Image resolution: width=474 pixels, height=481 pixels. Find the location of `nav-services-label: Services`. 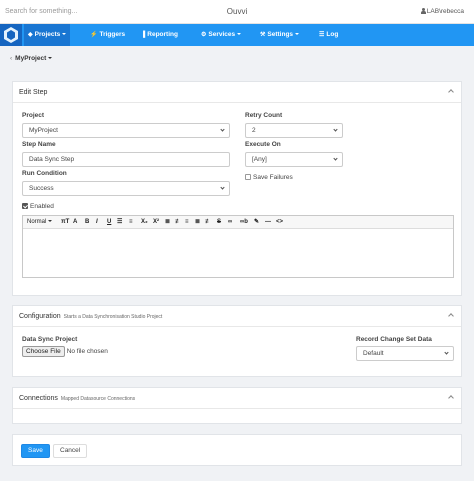

nav-services-label: Services is located at coordinates (222, 34).